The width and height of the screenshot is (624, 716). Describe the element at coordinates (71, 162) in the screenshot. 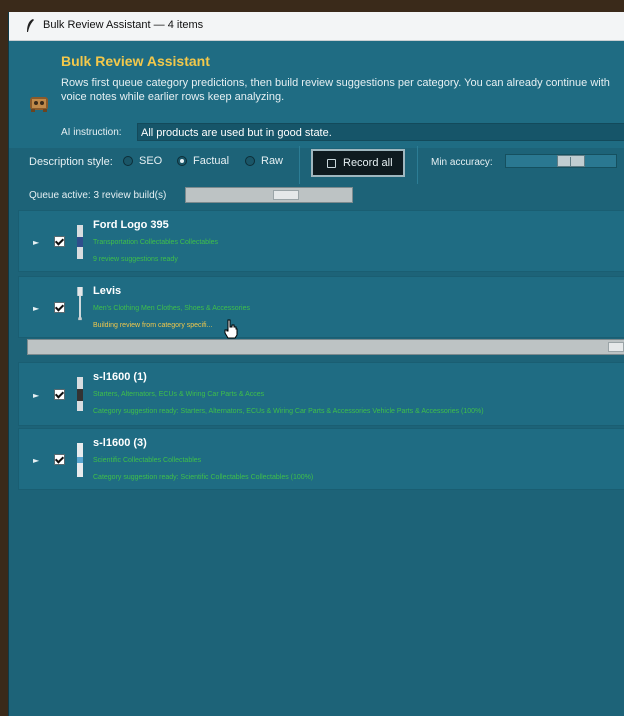

I see `description-style-label: Description style:` at that location.